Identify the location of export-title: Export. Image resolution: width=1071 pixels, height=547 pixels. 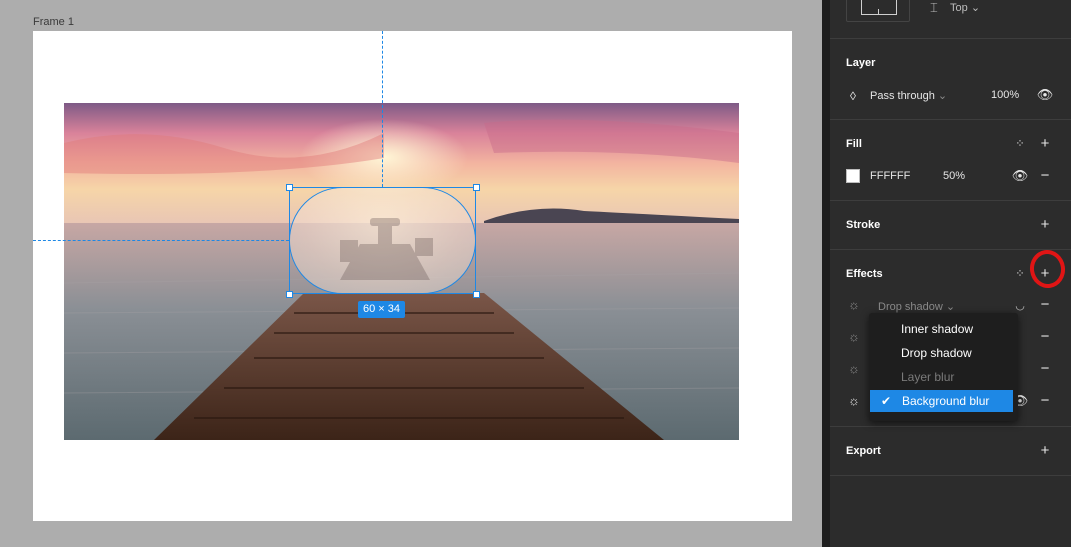
(863, 451).